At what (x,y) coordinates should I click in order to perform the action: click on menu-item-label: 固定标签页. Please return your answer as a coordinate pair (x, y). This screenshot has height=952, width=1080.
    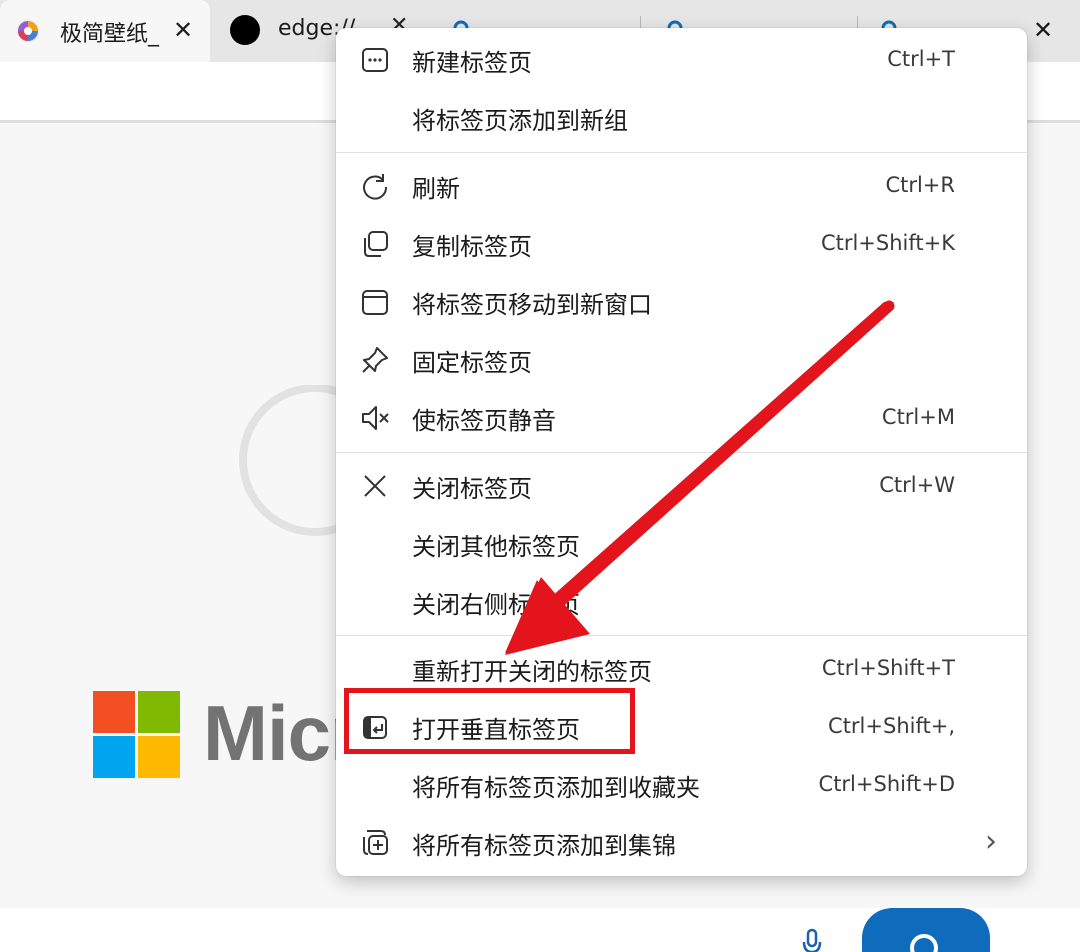
    Looking at the image, I should click on (472, 363).